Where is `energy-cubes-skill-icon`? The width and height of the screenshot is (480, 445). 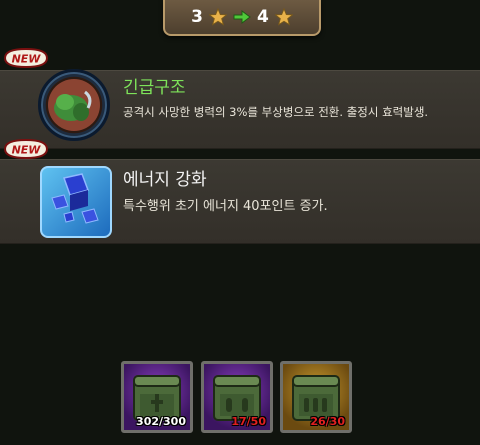 energy-cubes-skill-icon is located at coordinates (76, 202).